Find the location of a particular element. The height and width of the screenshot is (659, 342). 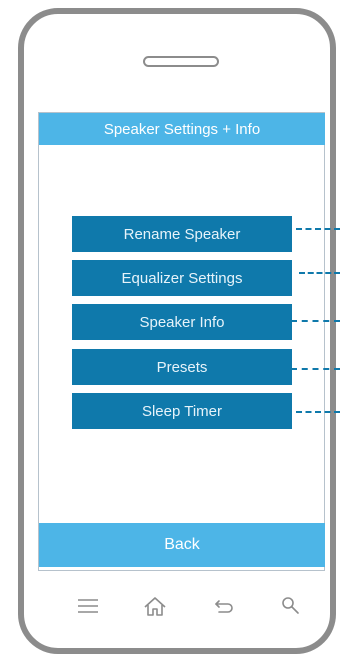

back-button: Back is located at coordinates (182, 545).